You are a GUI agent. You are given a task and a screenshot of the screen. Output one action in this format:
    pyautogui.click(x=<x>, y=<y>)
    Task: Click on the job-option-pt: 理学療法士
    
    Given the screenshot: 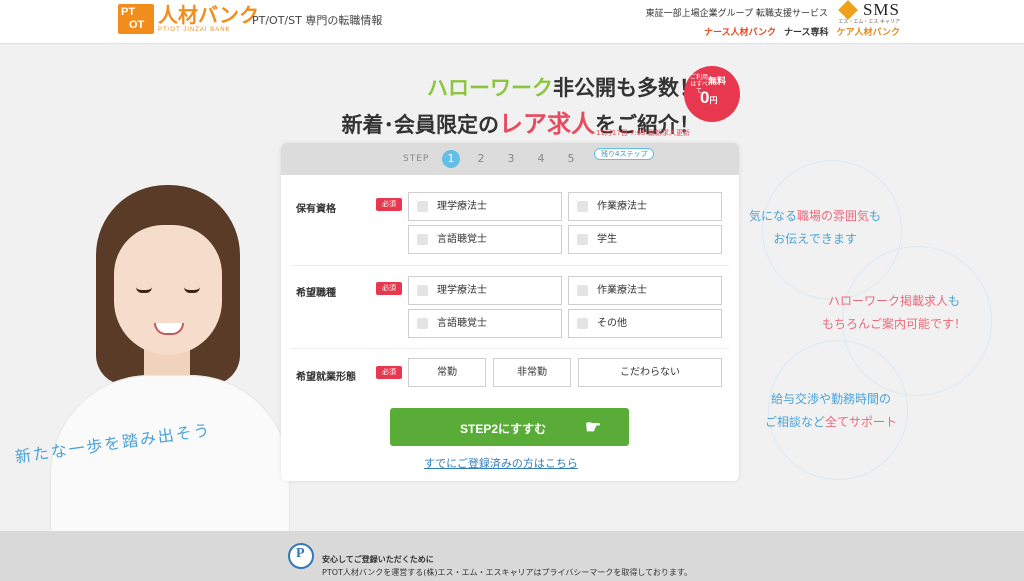 What is the action you would take?
    pyautogui.click(x=485, y=290)
    